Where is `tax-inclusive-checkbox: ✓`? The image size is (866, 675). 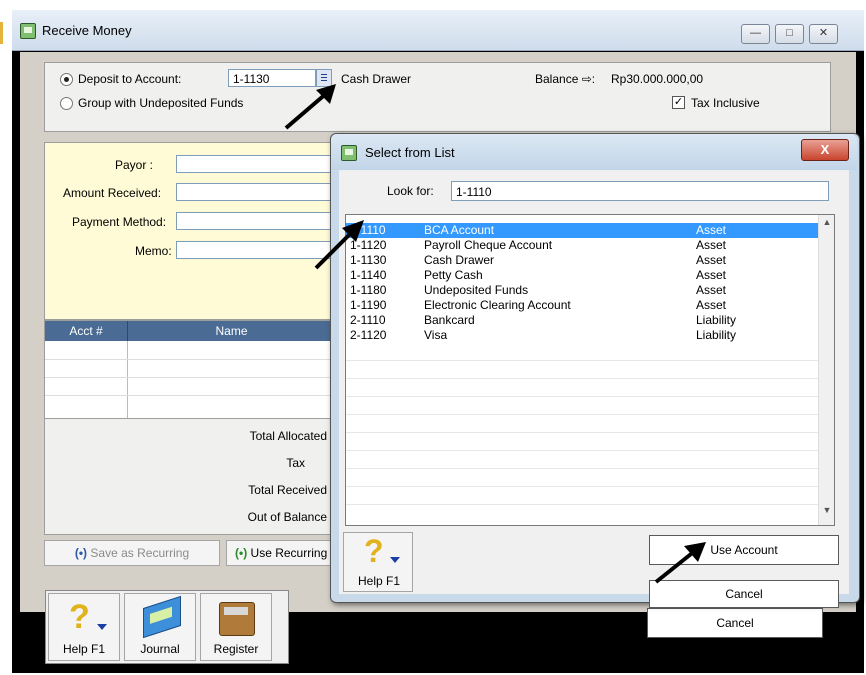 tax-inclusive-checkbox: ✓ is located at coordinates (678, 102).